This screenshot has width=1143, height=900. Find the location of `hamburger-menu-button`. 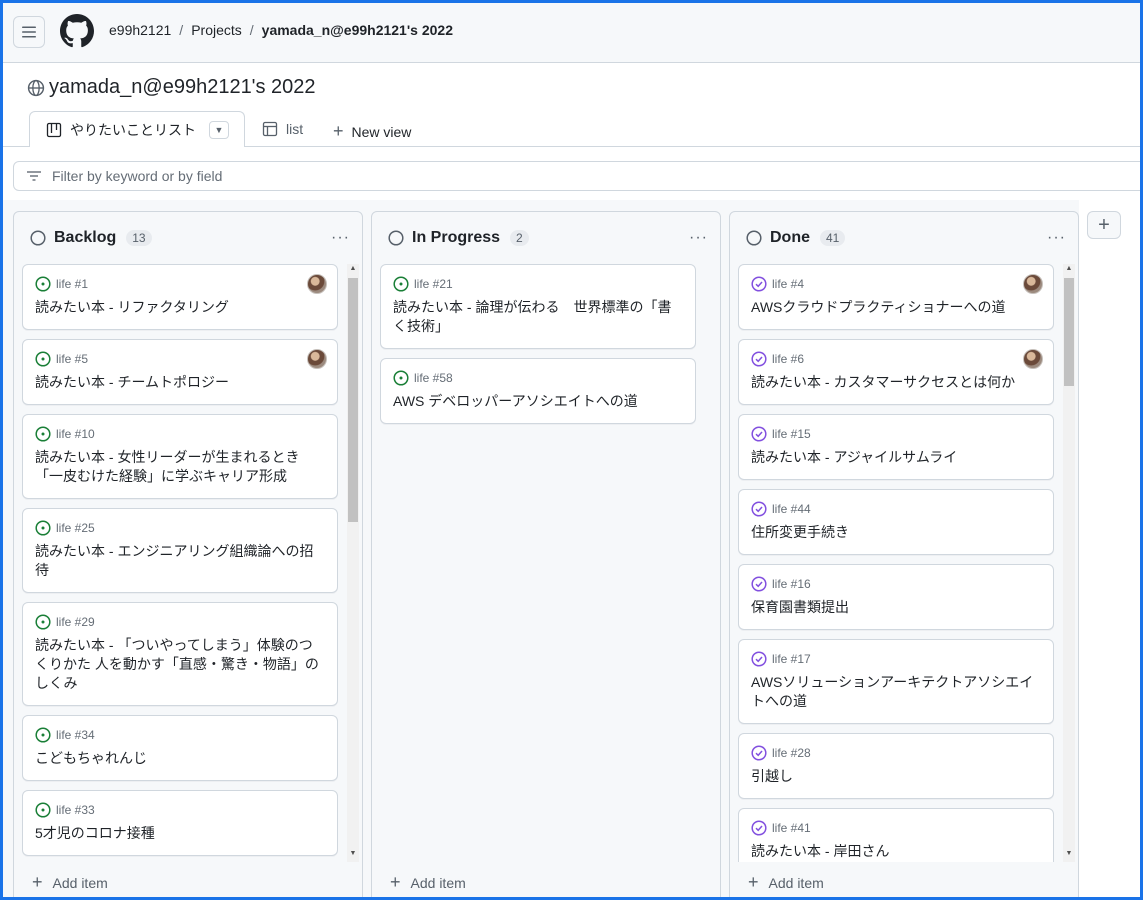

hamburger-menu-button is located at coordinates (29, 32).